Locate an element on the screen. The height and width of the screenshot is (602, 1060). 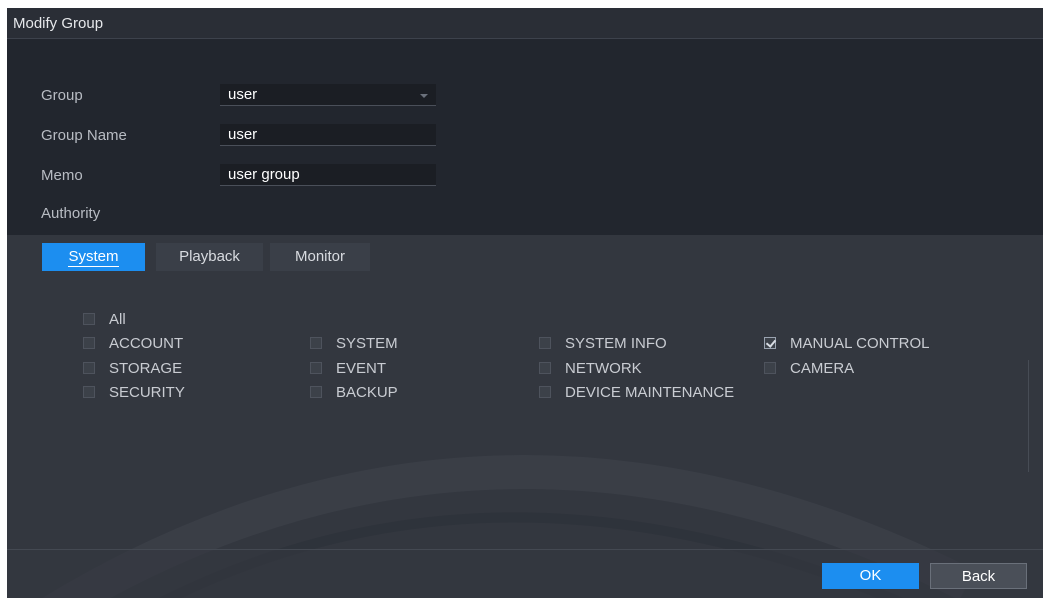
checkbox-manual-control is located at coordinates (770, 343).